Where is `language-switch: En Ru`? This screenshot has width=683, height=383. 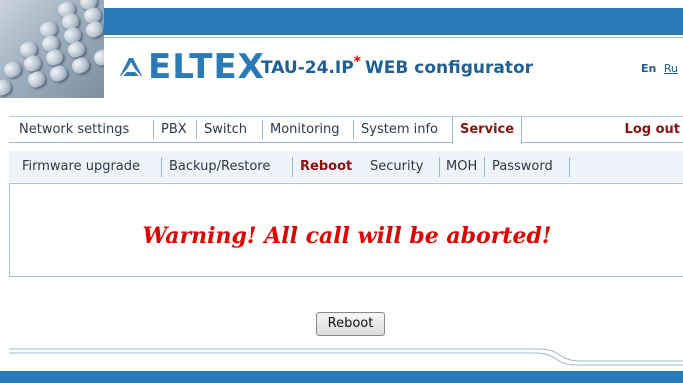
language-switch: En Ru is located at coordinates (659, 68).